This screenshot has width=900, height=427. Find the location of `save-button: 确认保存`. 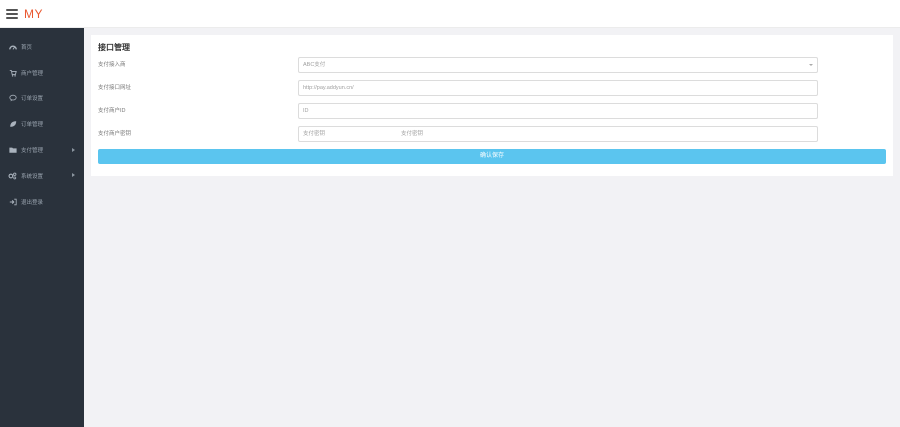

save-button: 确认保存 is located at coordinates (492, 156).